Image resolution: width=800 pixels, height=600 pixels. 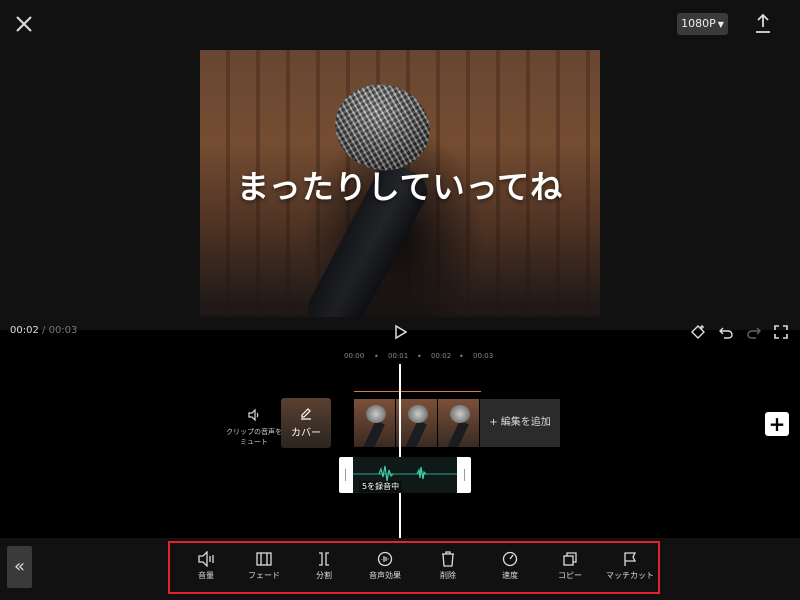 I want to click on voice-effect-label: 音声効果, so click(x=385, y=575).